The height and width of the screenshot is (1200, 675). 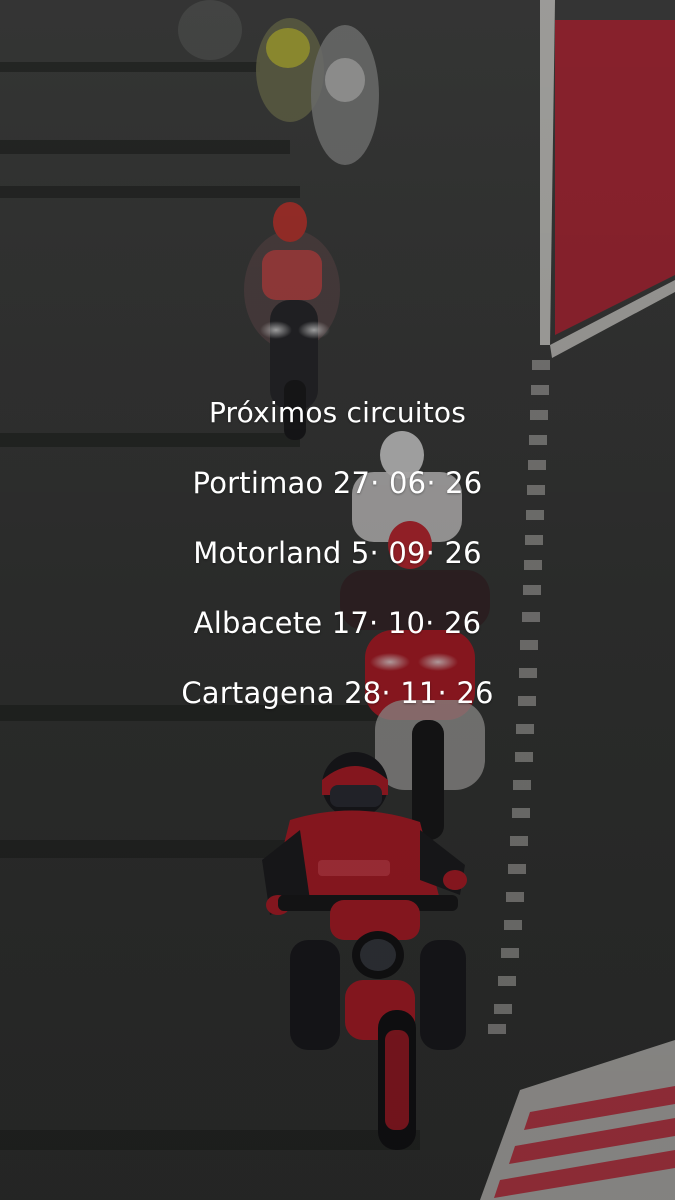 What do you see at coordinates (337, 483) in the screenshot?
I see `event-portimao: Portimao 27· 06· 26` at bounding box center [337, 483].